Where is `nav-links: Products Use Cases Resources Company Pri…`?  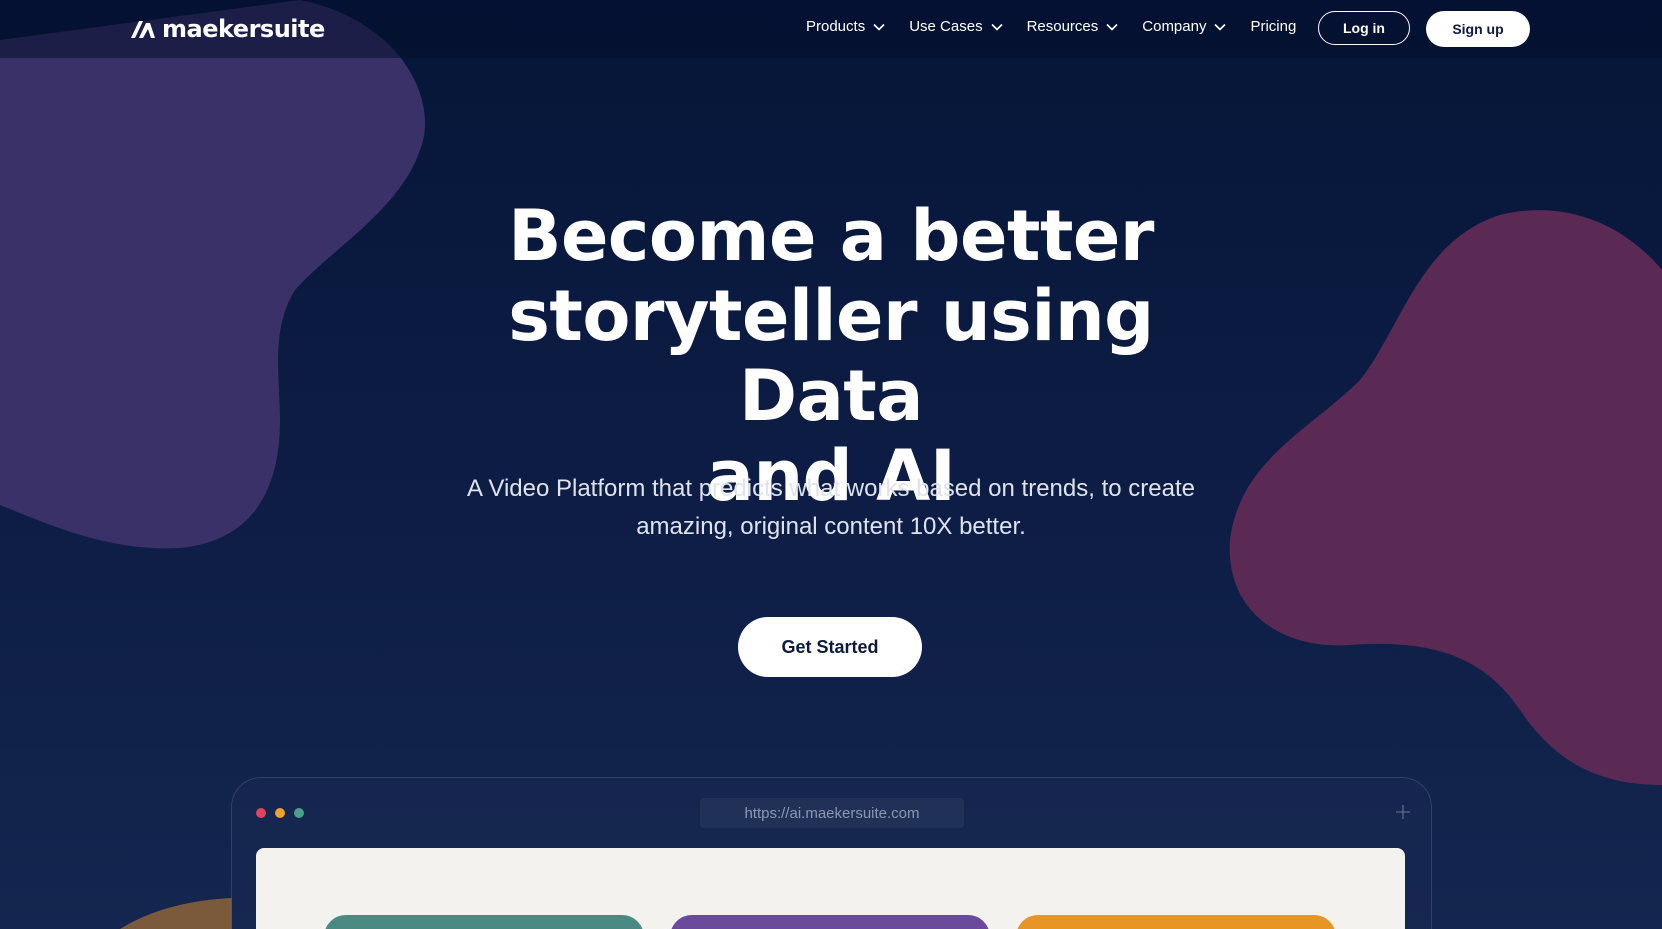
nav-links: Products Use Cases Resources Company Pri… is located at coordinates (1063, 26).